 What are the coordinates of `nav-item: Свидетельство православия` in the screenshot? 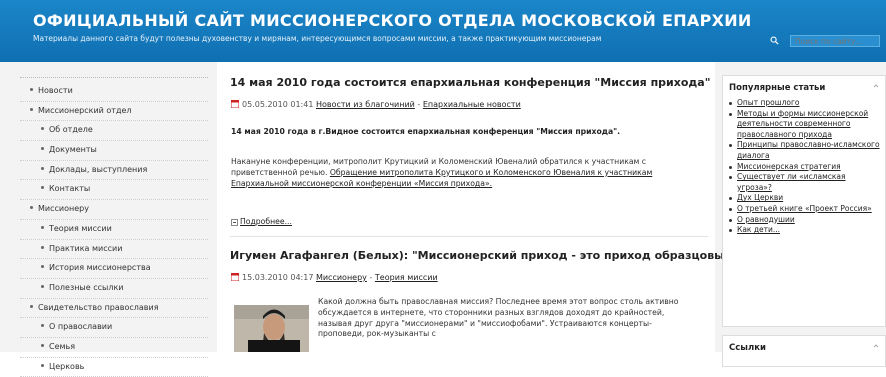 It's located at (114, 309).